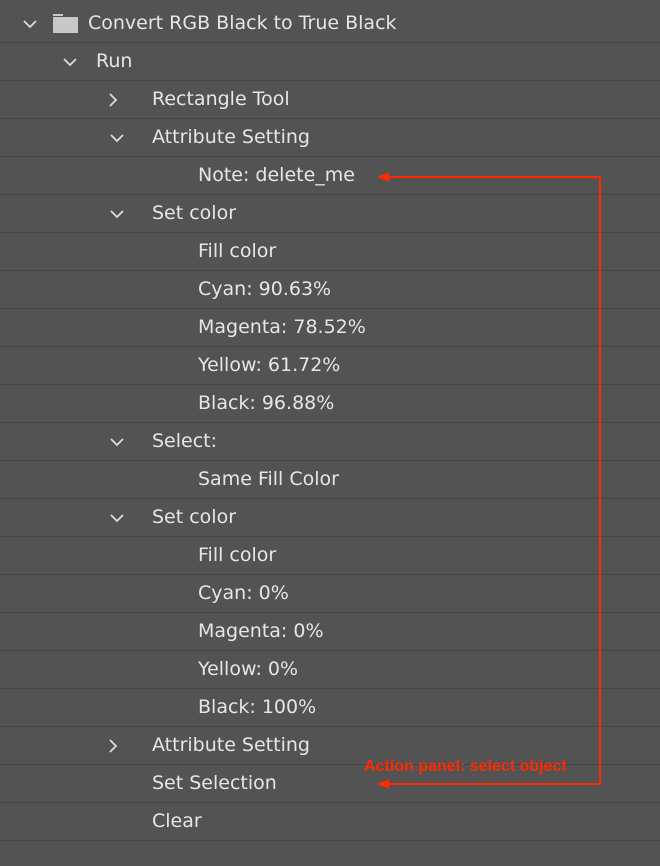 The width and height of the screenshot is (660, 866). I want to click on param-row: Note: delete_me, so click(330, 176).